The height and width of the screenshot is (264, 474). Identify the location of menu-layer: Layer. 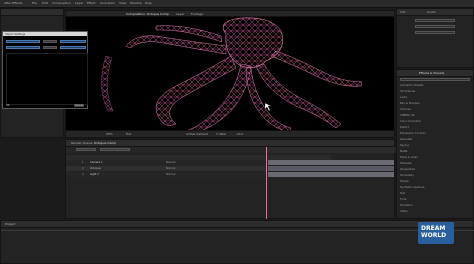
(79, 3).